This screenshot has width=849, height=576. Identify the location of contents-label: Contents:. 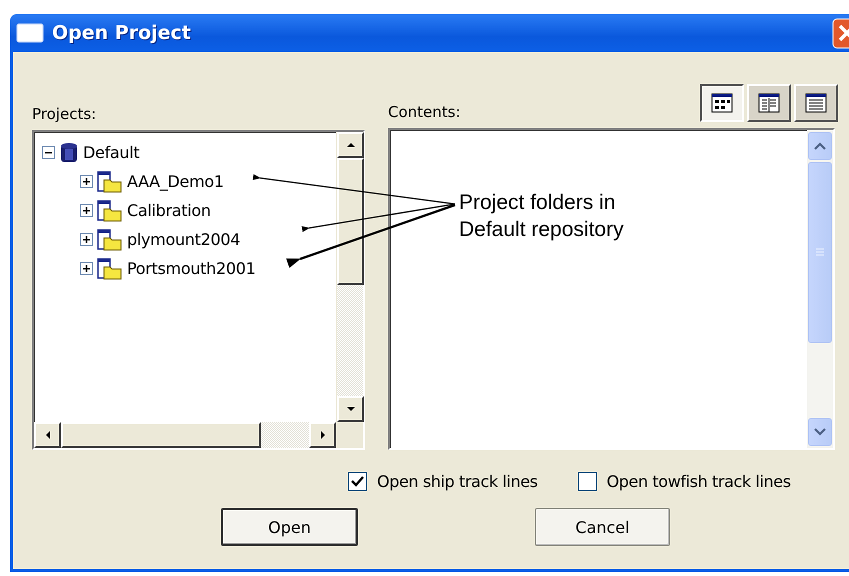
(424, 112).